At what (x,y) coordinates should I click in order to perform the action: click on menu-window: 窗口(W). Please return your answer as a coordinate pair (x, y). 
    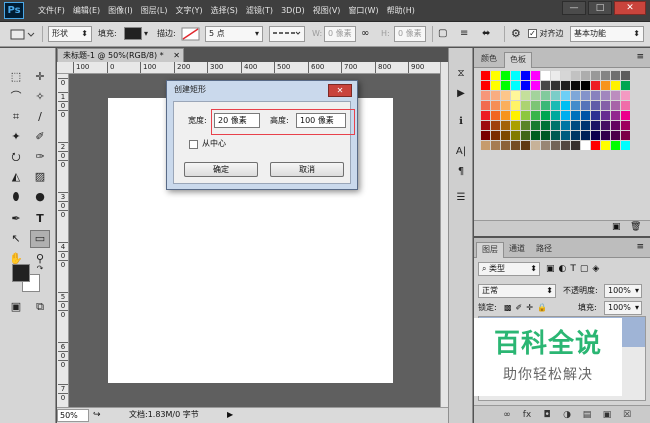
    Looking at the image, I should click on (363, 11).